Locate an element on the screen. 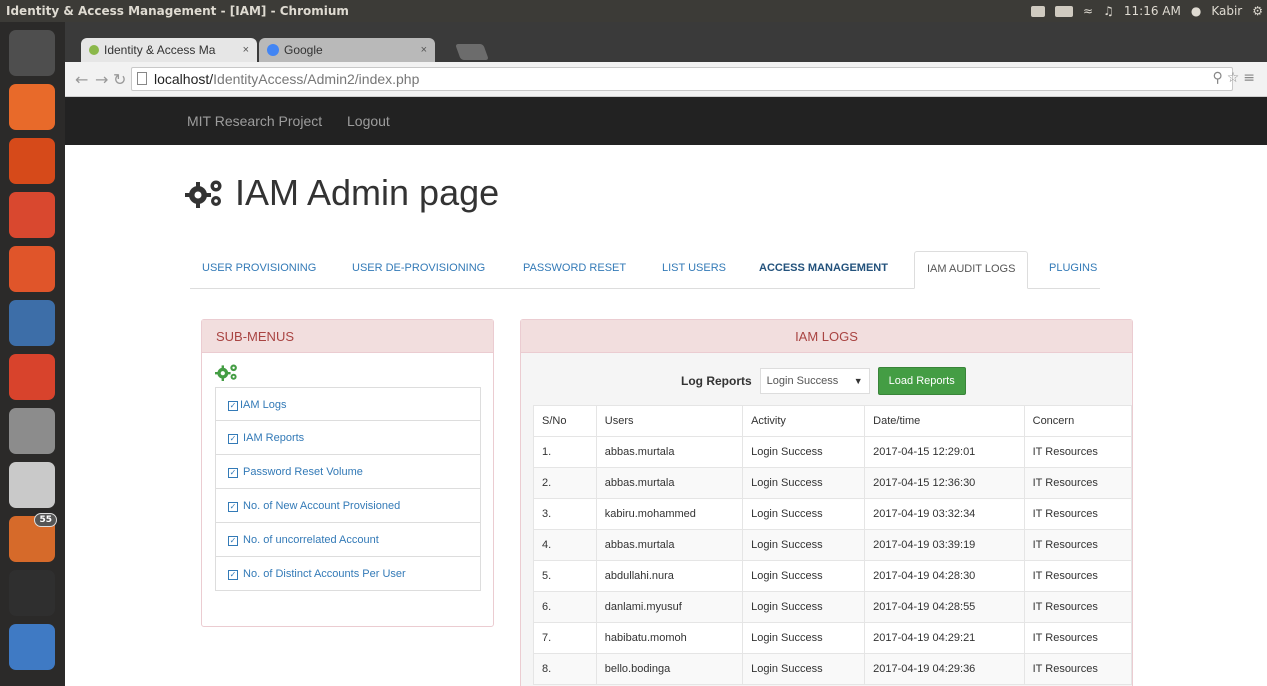 This screenshot has height=686, width=1267. browser-tab-iam: Identity & Access Ma × is located at coordinates (169, 50).